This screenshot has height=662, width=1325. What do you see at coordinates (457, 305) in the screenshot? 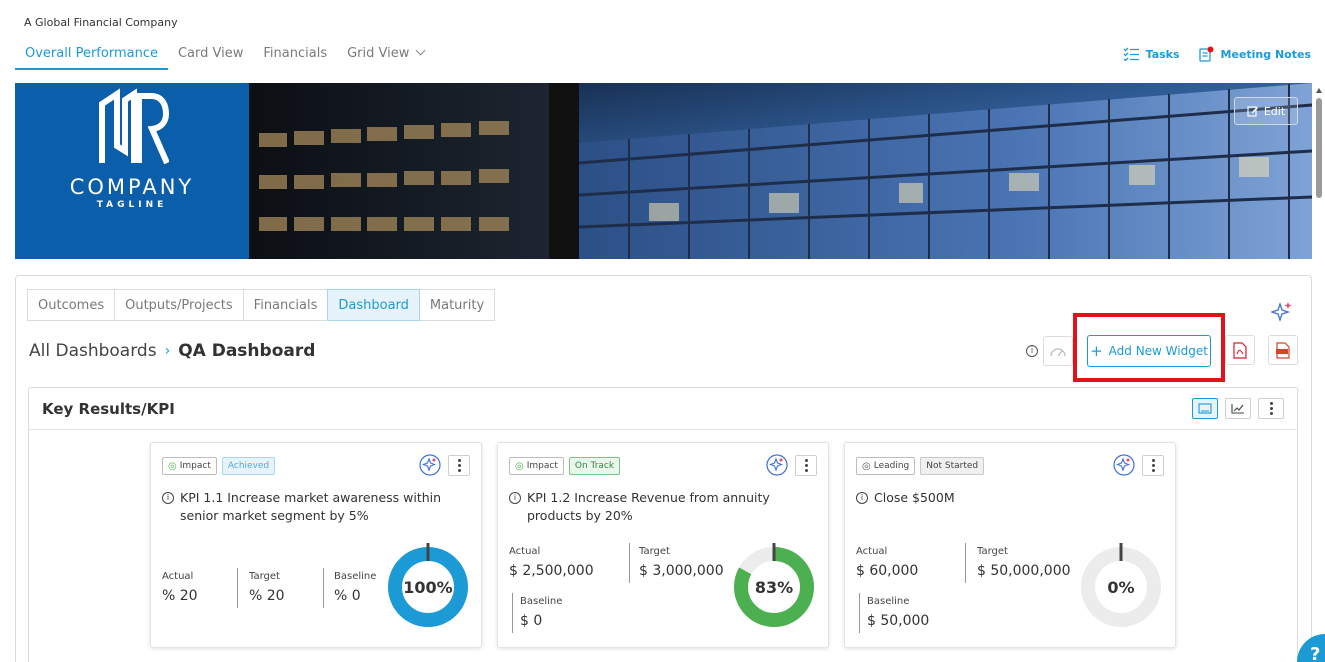
I see `tab-maturity: Maturity` at bounding box center [457, 305].